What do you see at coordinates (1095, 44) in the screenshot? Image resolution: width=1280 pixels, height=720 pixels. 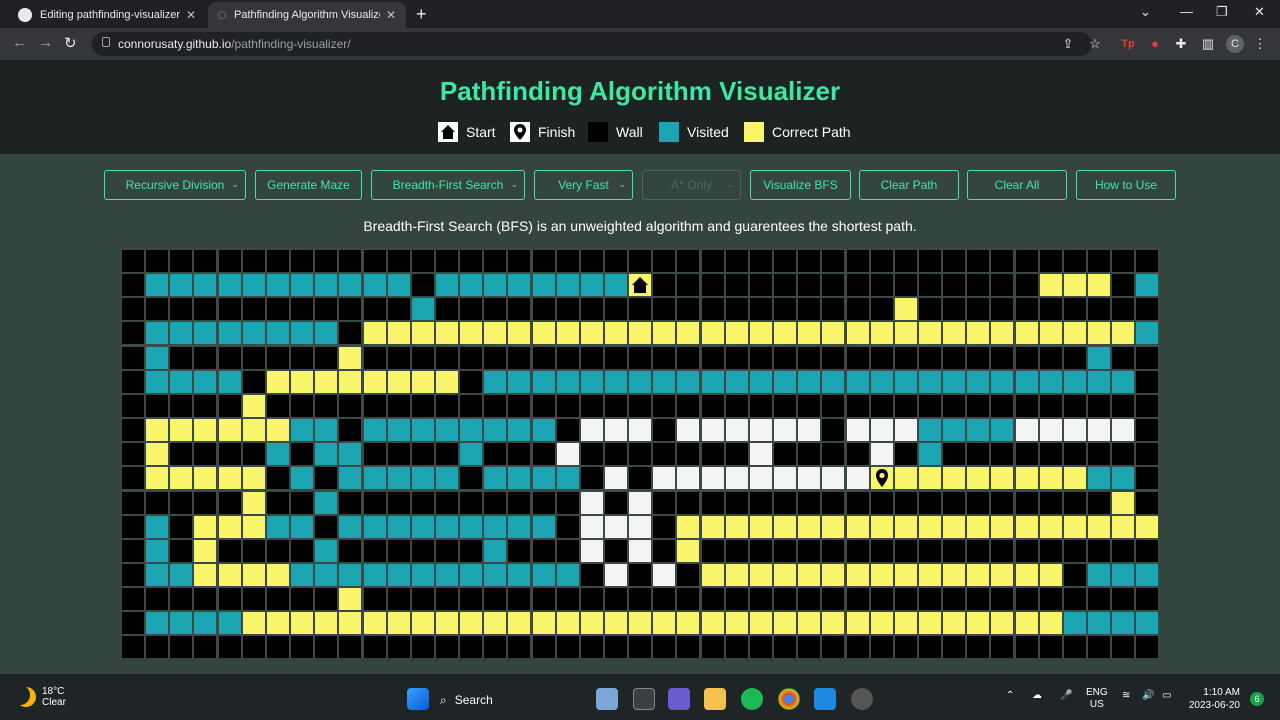 I see `bookmark-star-icon: ☆` at bounding box center [1095, 44].